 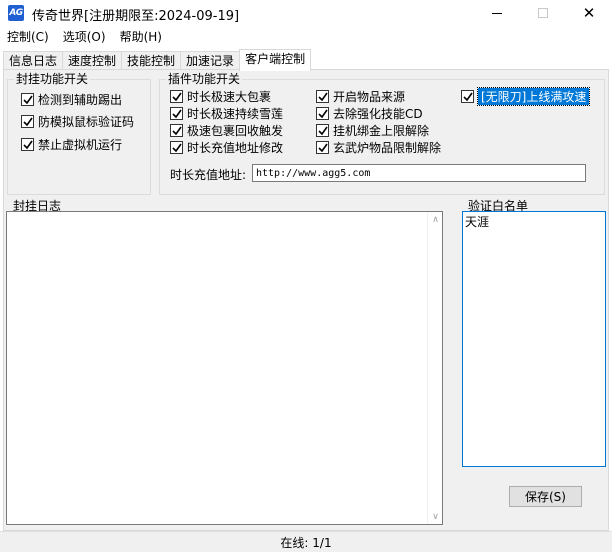 What do you see at coordinates (369, 97) in the screenshot?
I see `checkbox-label: 开启物品来源` at bounding box center [369, 97].